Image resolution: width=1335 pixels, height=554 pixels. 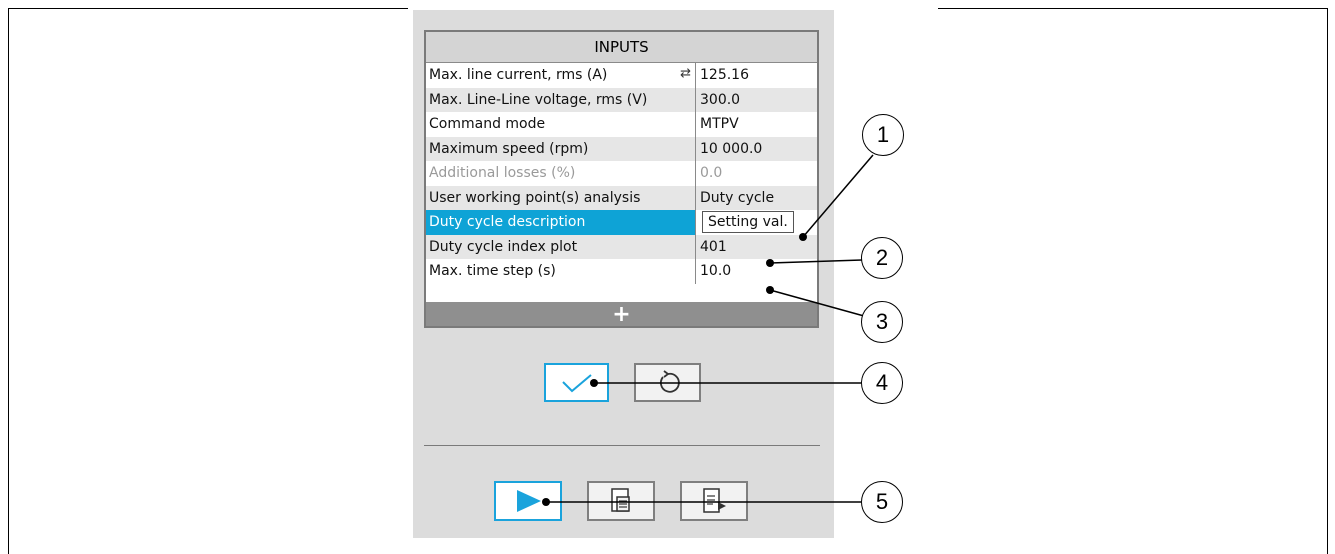 What do you see at coordinates (1327, 281) in the screenshot?
I see `frame-right` at bounding box center [1327, 281].